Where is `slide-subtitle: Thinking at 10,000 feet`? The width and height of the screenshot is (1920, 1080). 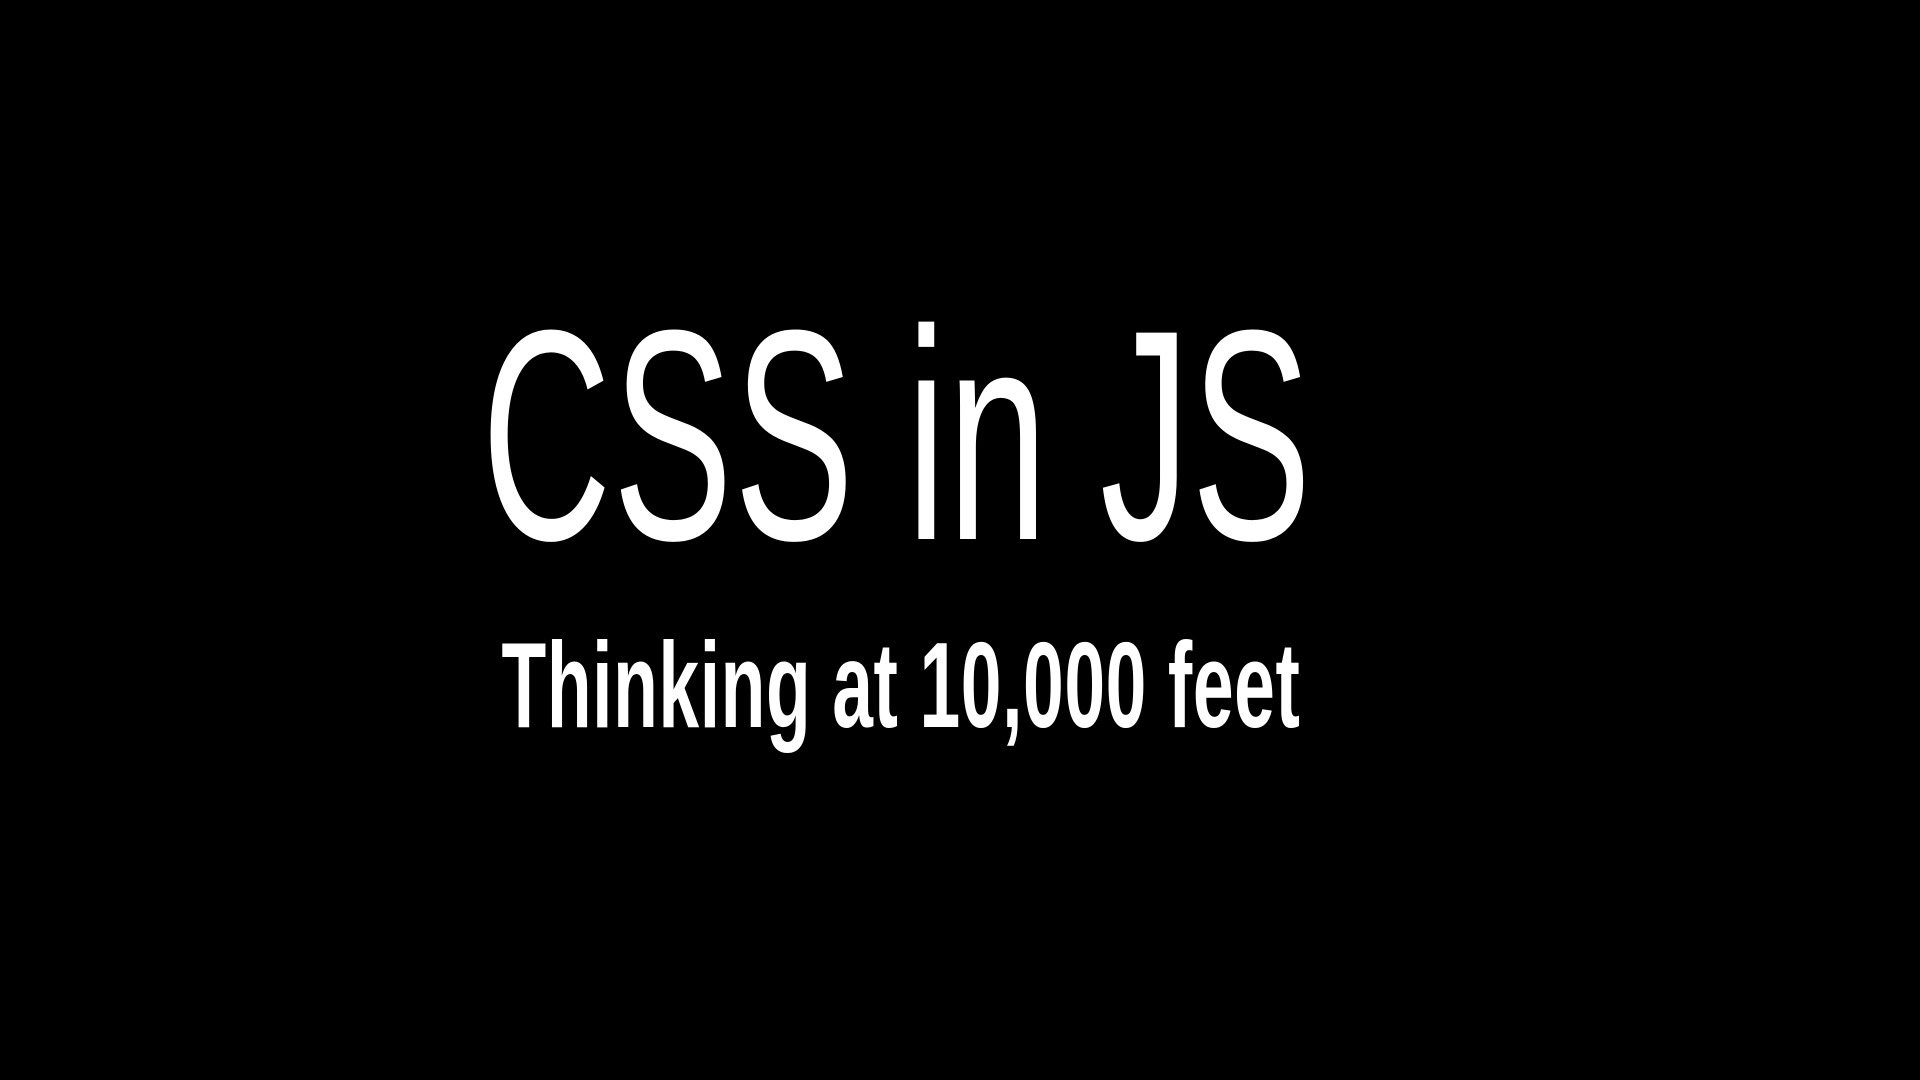
slide-subtitle: Thinking at 10,000 feet is located at coordinates (901, 685).